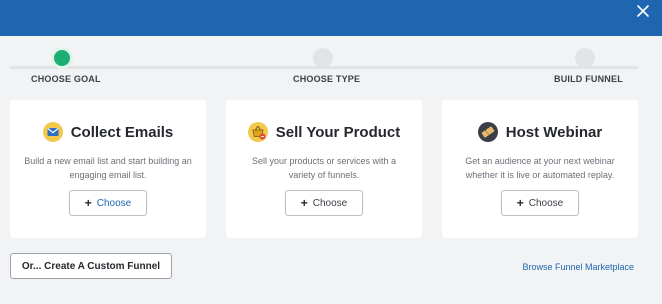 The width and height of the screenshot is (662, 304). What do you see at coordinates (588, 79) in the screenshot?
I see `step-label-build-funnel: BUILD FUNNEL` at bounding box center [588, 79].